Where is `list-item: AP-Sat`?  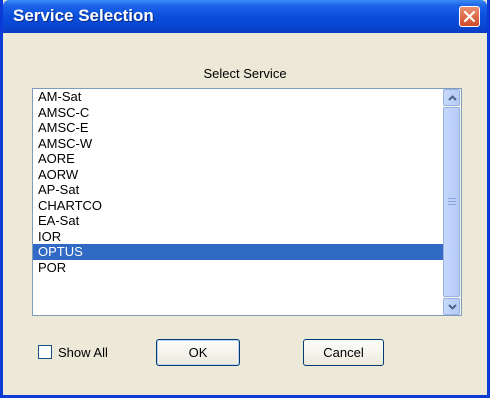 list-item: AP-Sat is located at coordinates (238, 190).